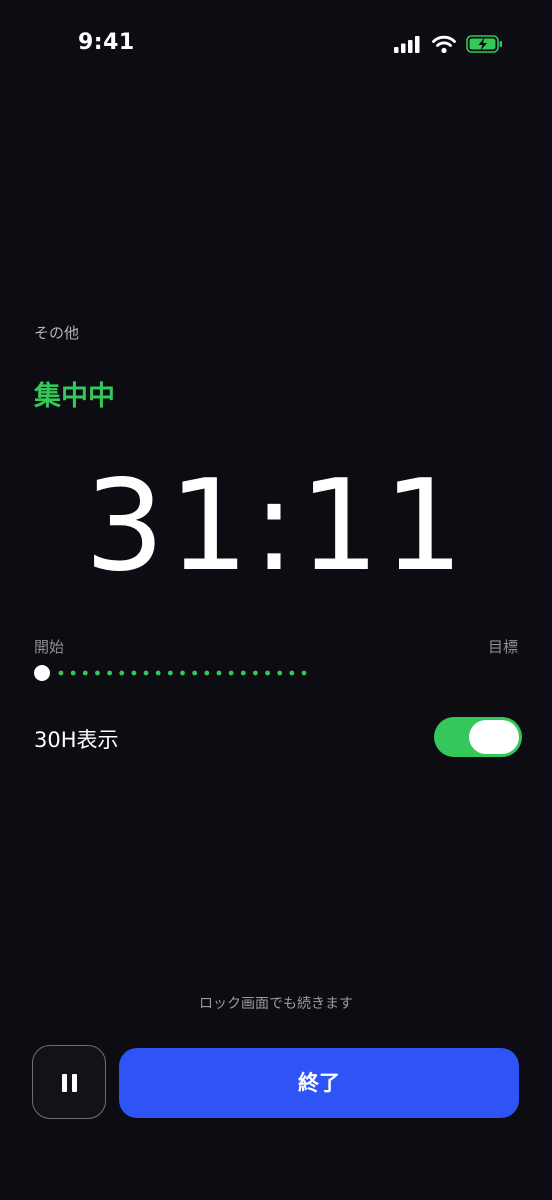 Image resolution: width=552 pixels, height=1200 pixels. What do you see at coordinates (407, 44) in the screenshot?
I see `cellular-signal-icon` at bounding box center [407, 44].